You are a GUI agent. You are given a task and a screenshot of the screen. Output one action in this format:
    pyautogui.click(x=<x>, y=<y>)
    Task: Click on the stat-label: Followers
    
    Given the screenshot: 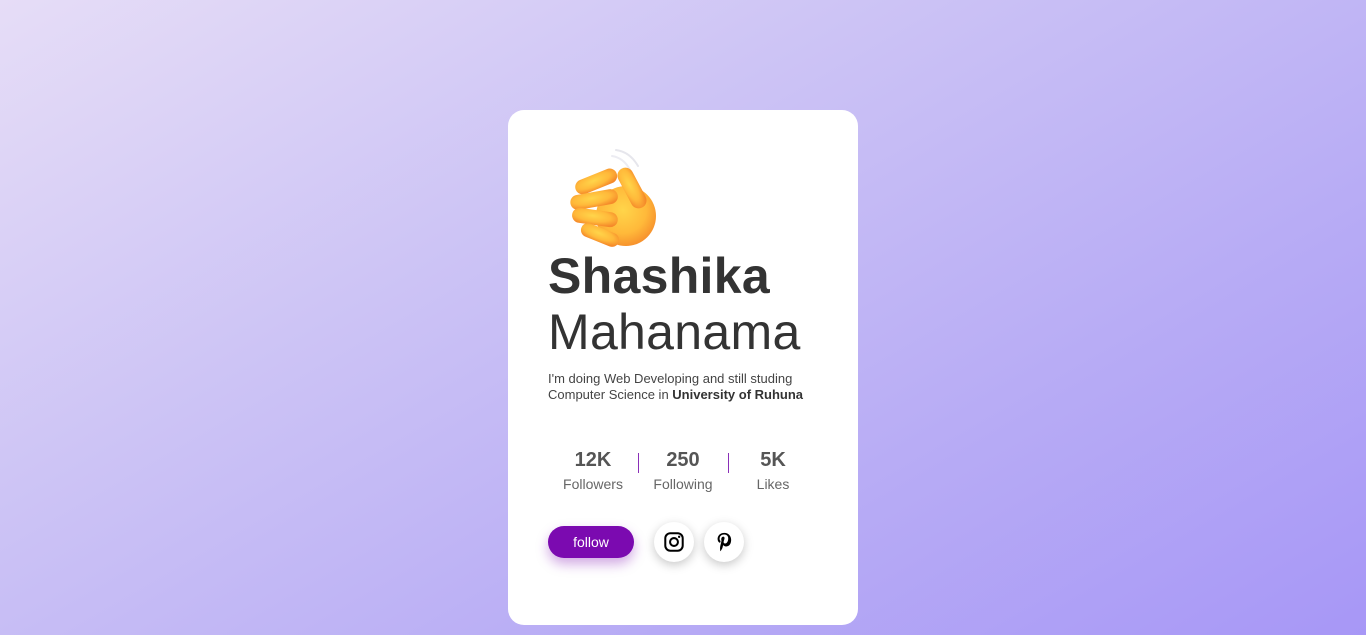 What is the action you would take?
    pyautogui.click(x=593, y=484)
    